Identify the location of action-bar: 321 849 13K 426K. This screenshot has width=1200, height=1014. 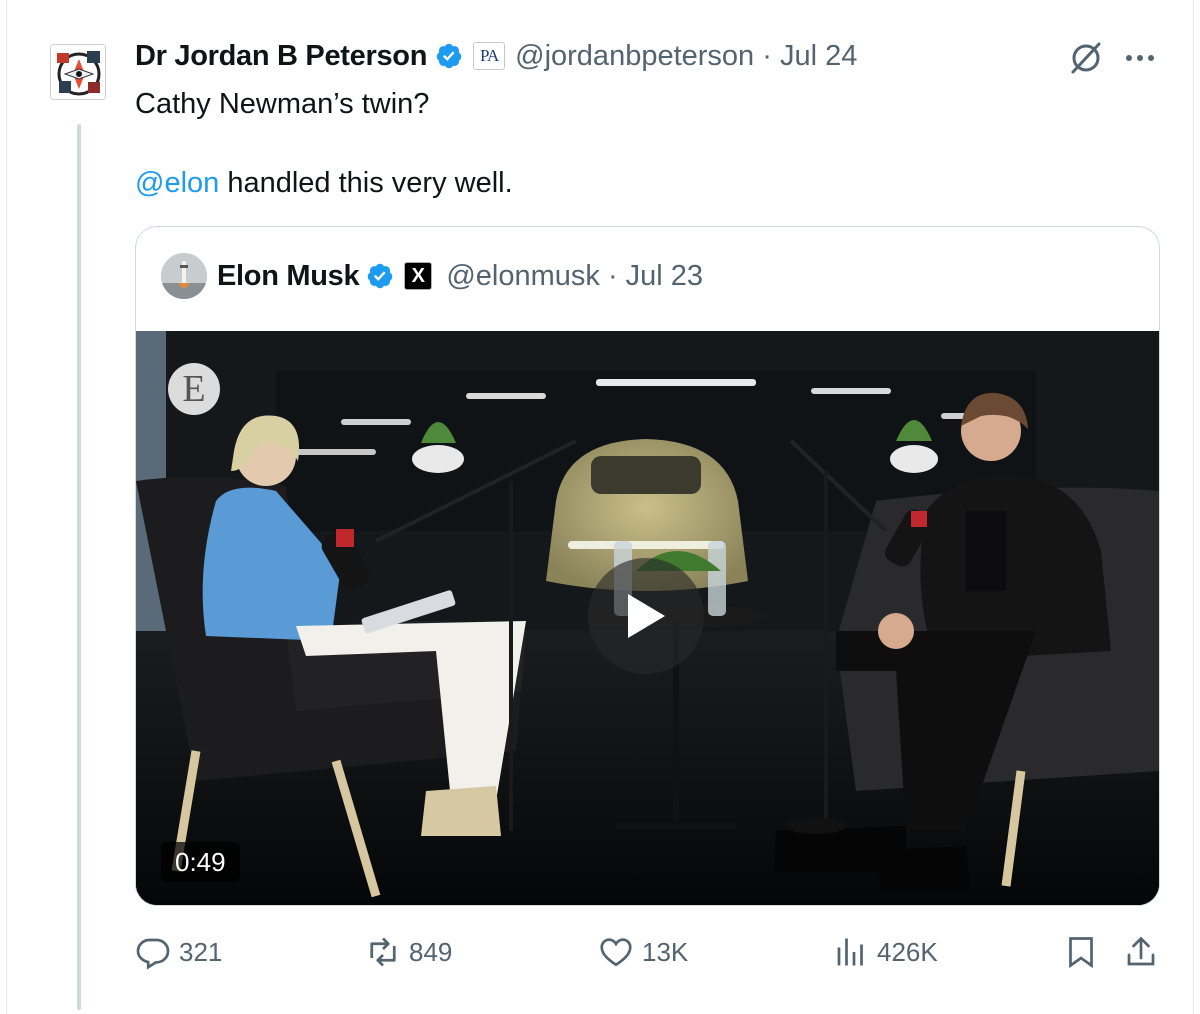
(650, 952).